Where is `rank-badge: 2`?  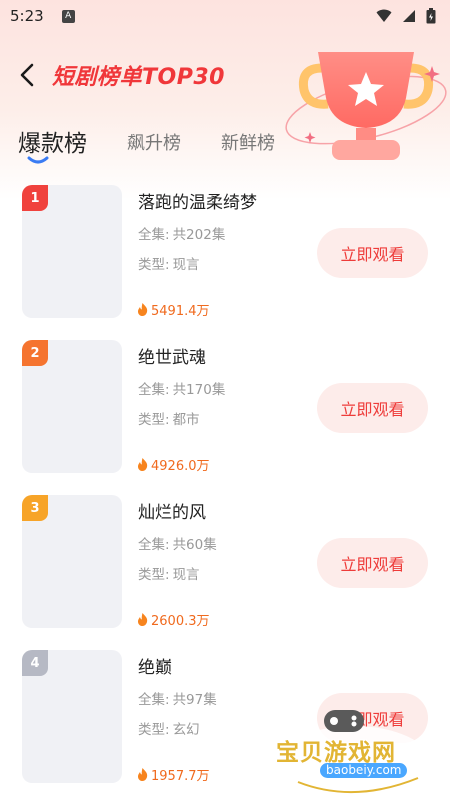 rank-badge: 2 is located at coordinates (35, 353).